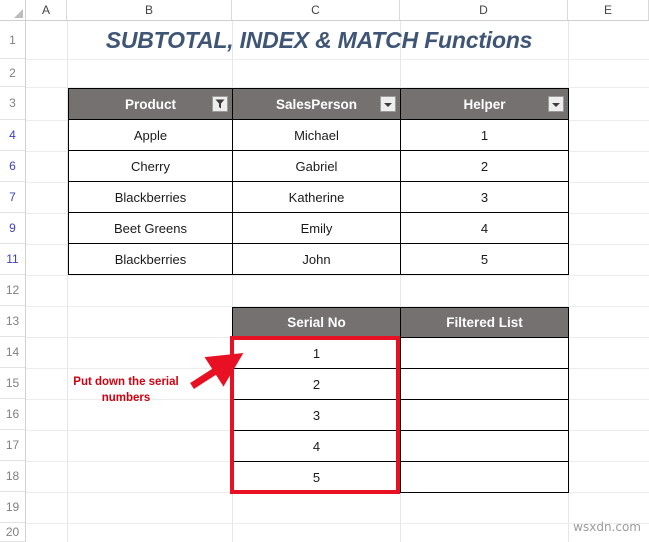  I want to click on table-row: 5, so click(400, 477).